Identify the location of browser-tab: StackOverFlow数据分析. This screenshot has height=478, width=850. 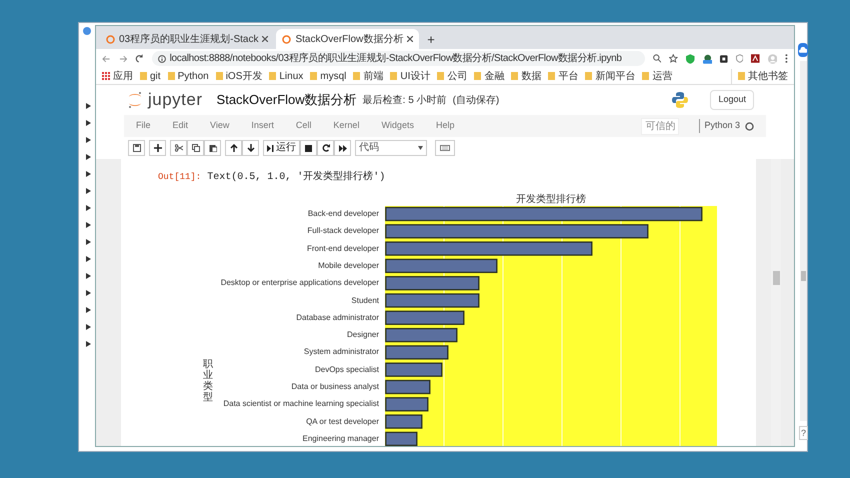
(348, 39).